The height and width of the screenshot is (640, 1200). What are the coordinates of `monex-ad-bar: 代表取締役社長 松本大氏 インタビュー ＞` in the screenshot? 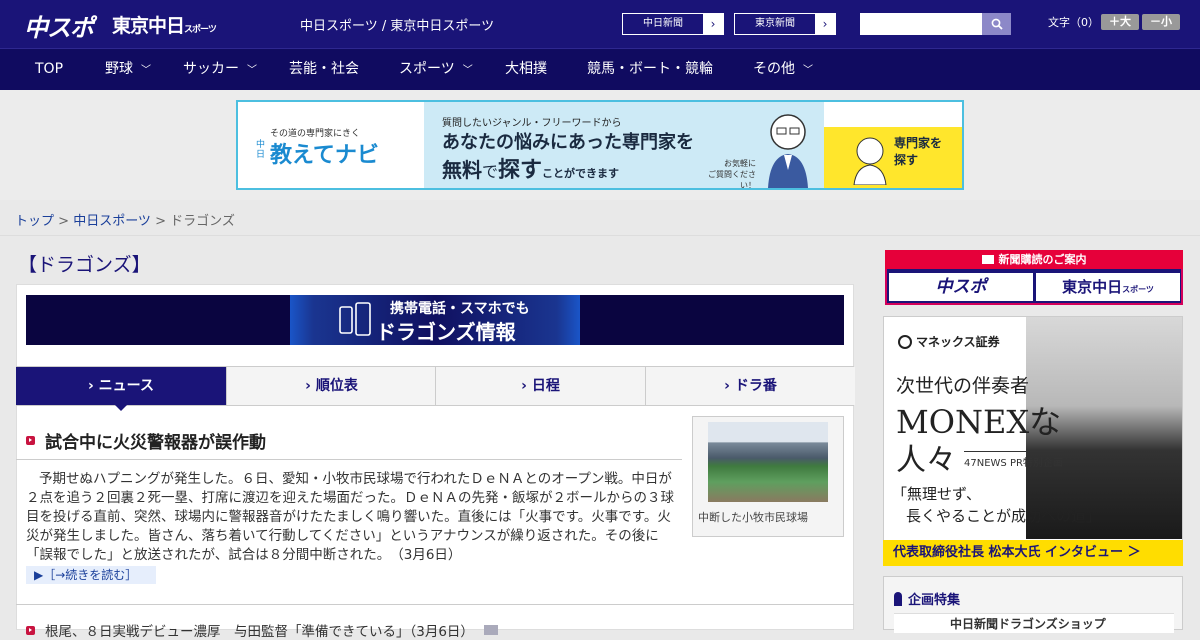 It's located at (1033, 553).